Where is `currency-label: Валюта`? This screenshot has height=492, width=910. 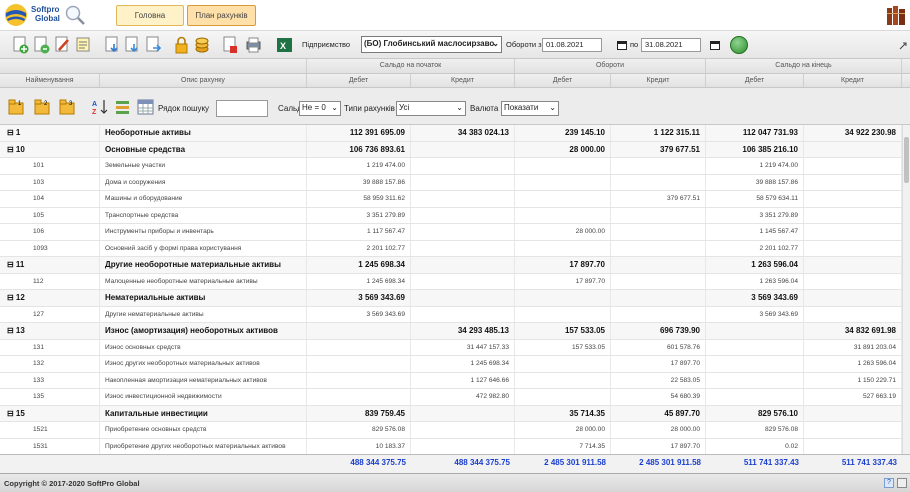
currency-label: Валюта is located at coordinates (484, 108).